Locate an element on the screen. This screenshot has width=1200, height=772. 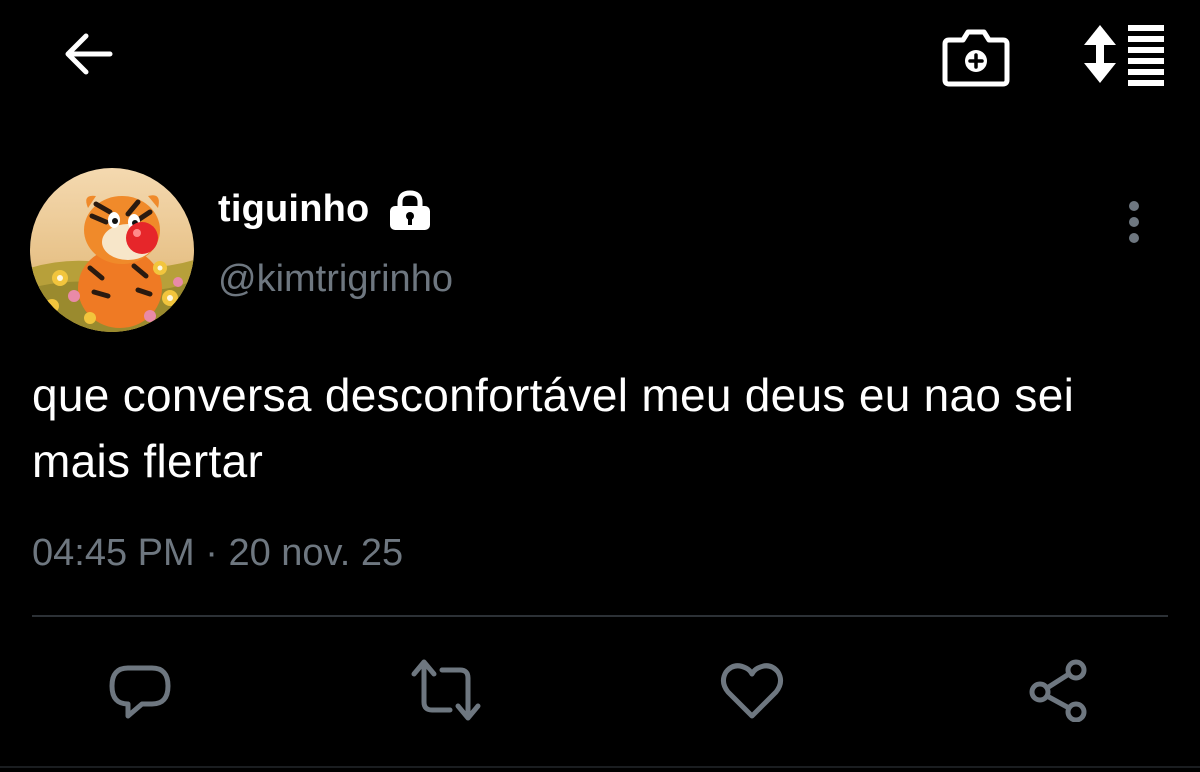
vertical-dots-icon is located at coordinates (1134, 222).